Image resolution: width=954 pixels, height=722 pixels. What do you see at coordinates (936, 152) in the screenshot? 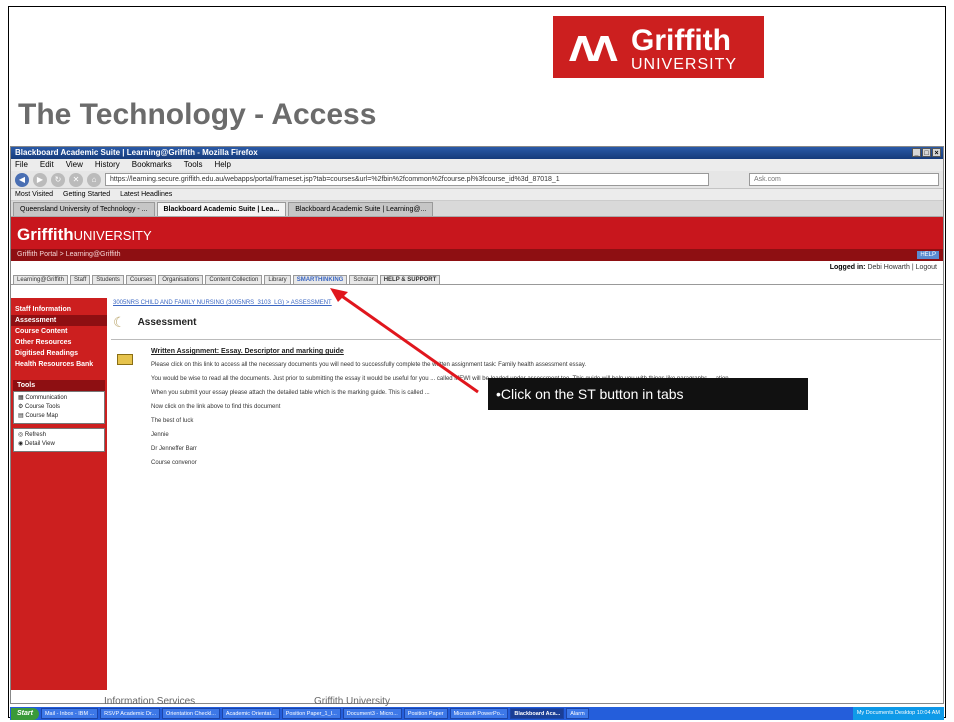
I see `close-icon: ×` at bounding box center [936, 152].